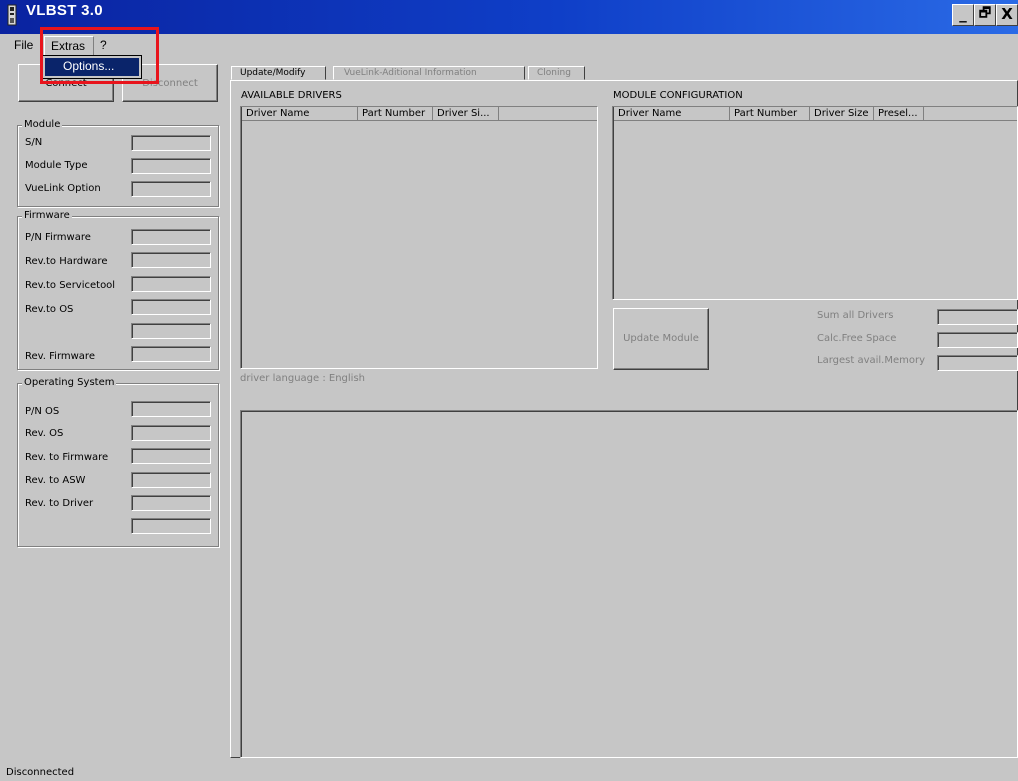 This screenshot has width=1018, height=781. I want to click on firmware-group-title: Firmware, so click(47, 215).